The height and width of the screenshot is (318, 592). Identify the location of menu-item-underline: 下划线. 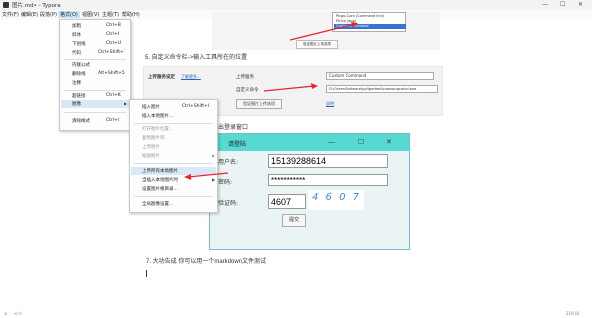
(79, 44).